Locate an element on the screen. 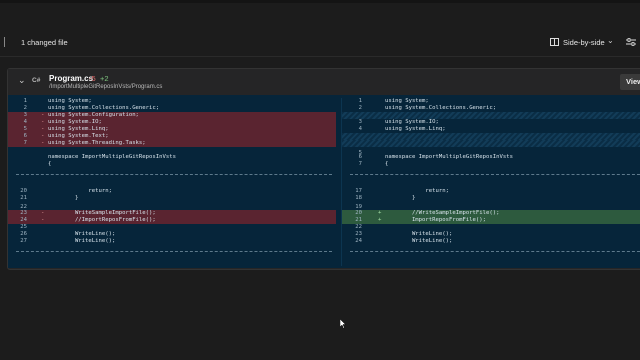 The width and height of the screenshot is (640, 360). line-number: 24 is located at coordinates (358, 241).